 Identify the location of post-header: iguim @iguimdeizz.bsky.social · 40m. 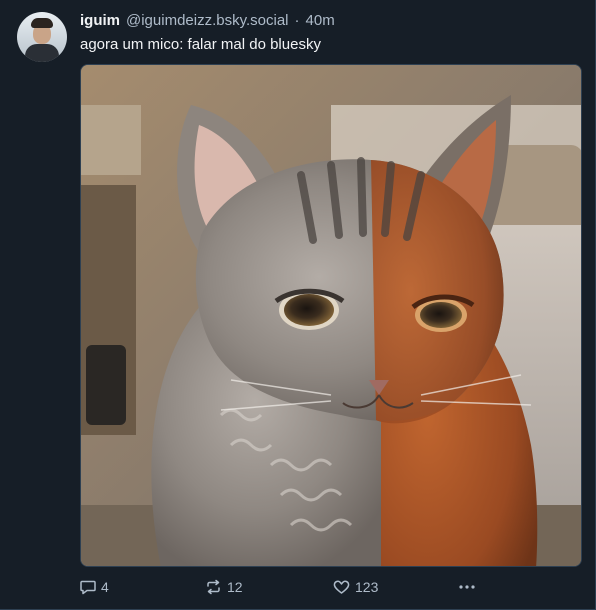
(207, 22).